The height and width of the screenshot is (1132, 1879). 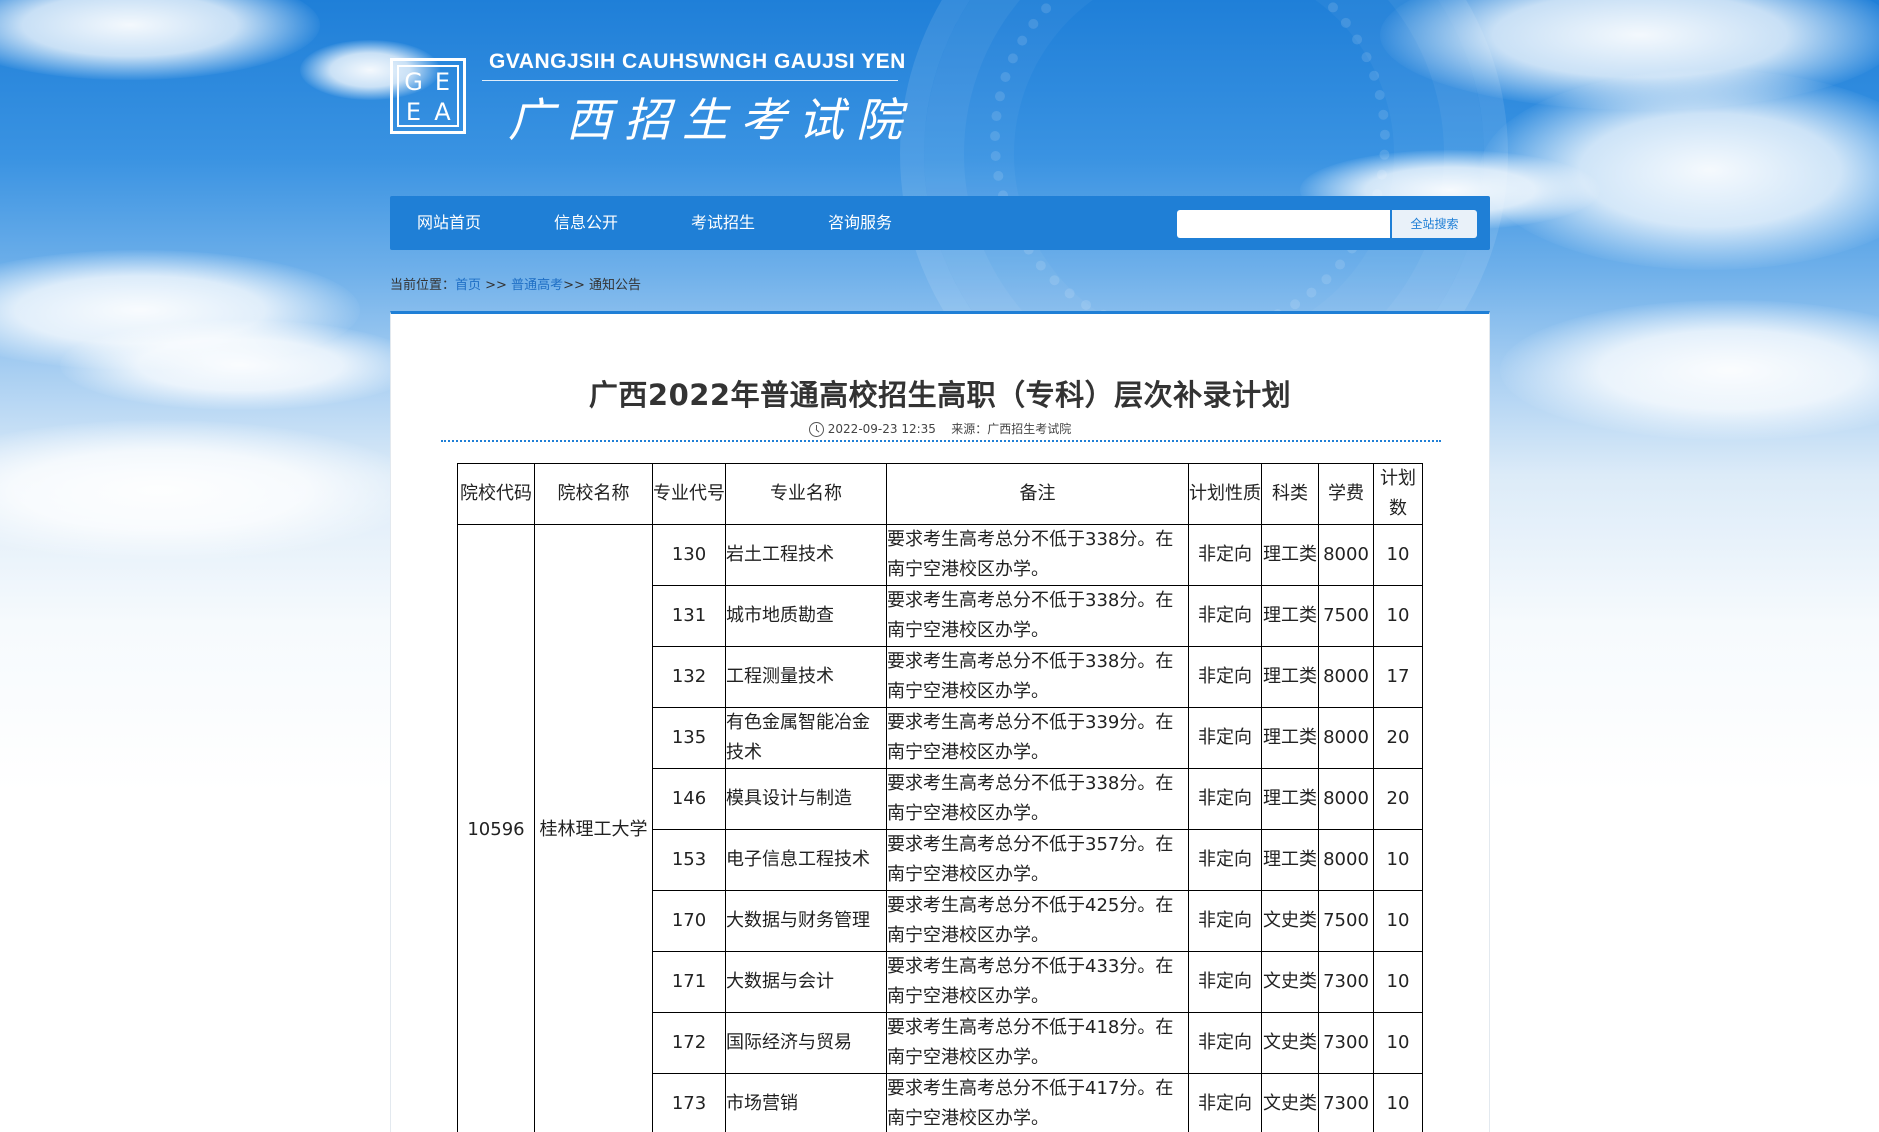 I want to click on major-code-cell: 131, so click(x=689, y=616).